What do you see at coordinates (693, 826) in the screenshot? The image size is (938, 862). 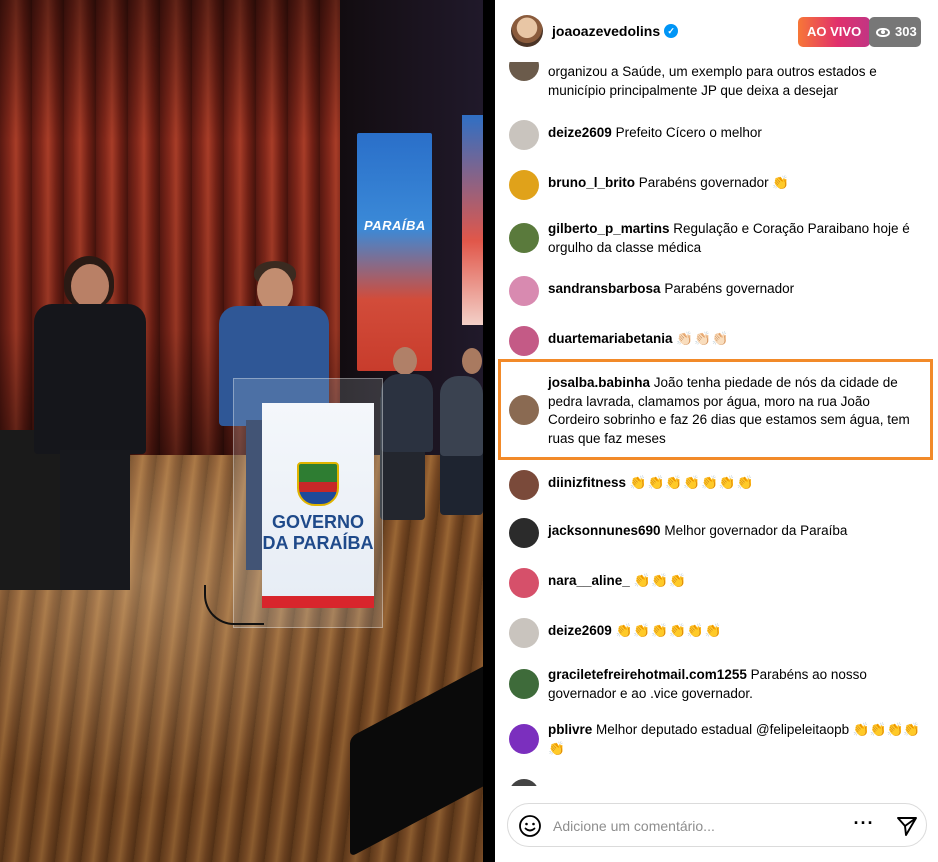 I see `comment-input` at bounding box center [693, 826].